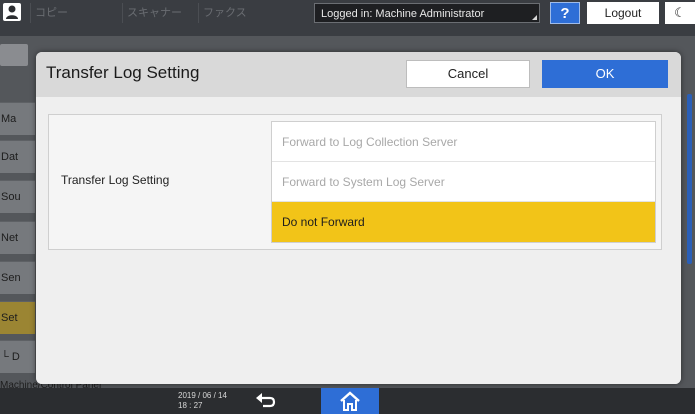 This screenshot has height=414, width=695. Describe the element at coordinates (14, 55) in the screenshot. I see `settings-icon` at that location.